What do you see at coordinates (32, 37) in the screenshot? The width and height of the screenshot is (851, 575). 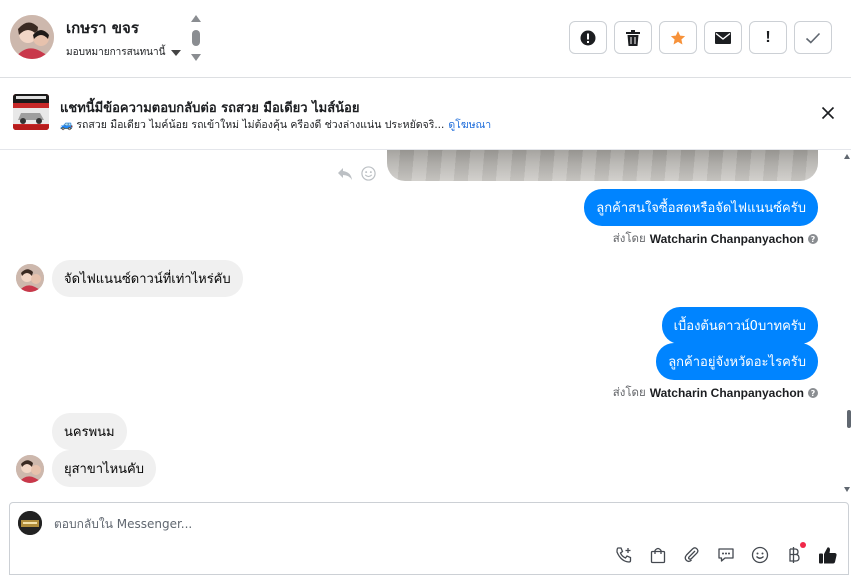 I see `contact-avatar` at bounding box center [32, 37].